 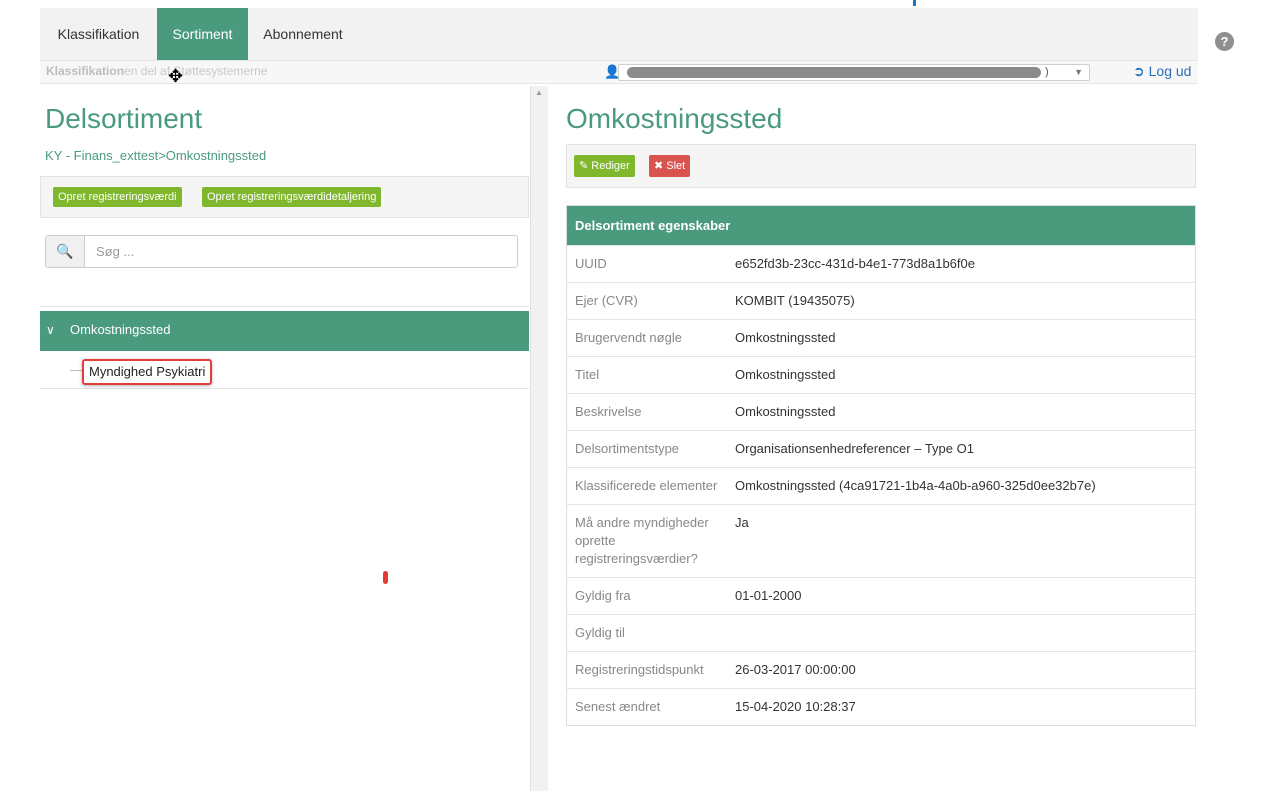 What do you see at coordinates (98, 34) in the screenshot?
I see `tab-klassifikation: Klassifikation` at bounding box center [98, 34].